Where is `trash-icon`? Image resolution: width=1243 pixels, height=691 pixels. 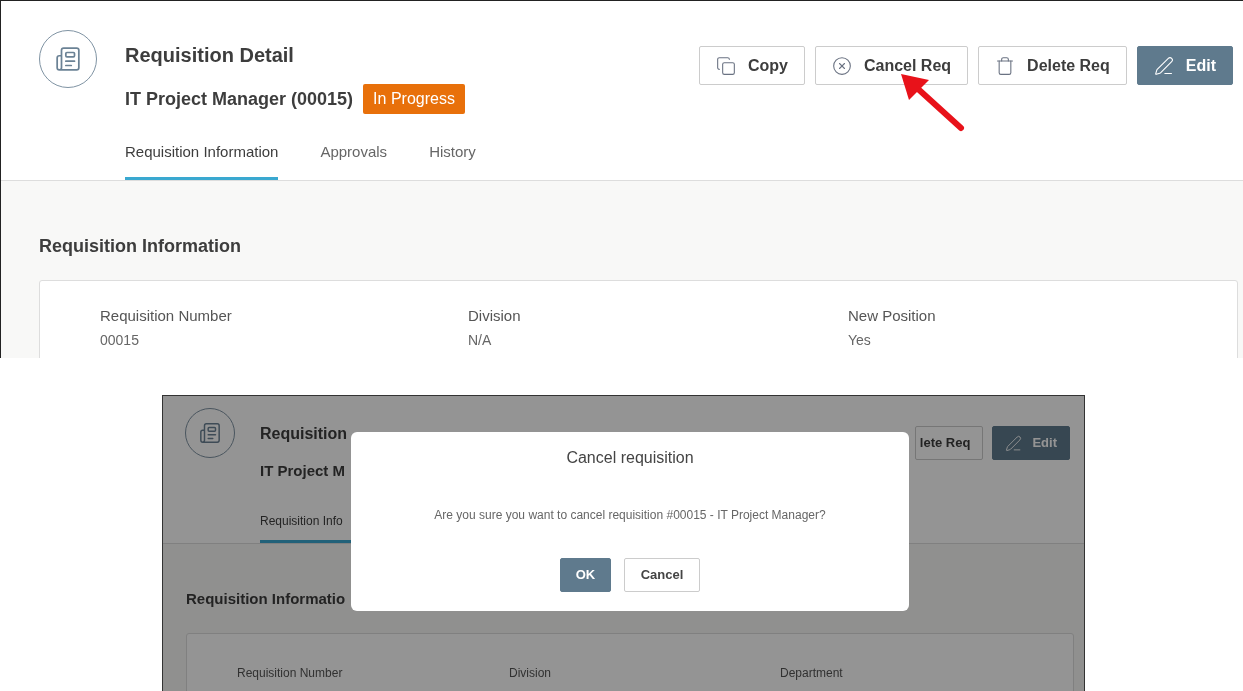 trash-icon is located at coordinates (1005, 65).